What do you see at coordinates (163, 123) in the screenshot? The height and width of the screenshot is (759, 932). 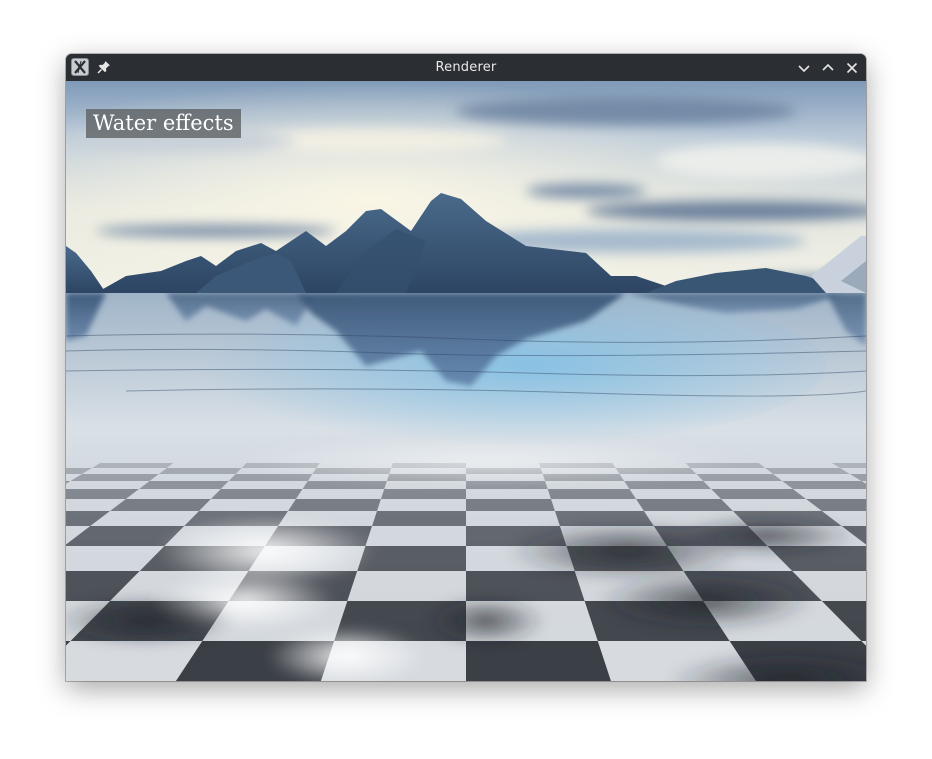 I see `overlay-title-label: Water effects` at bounding box center [163, 123].